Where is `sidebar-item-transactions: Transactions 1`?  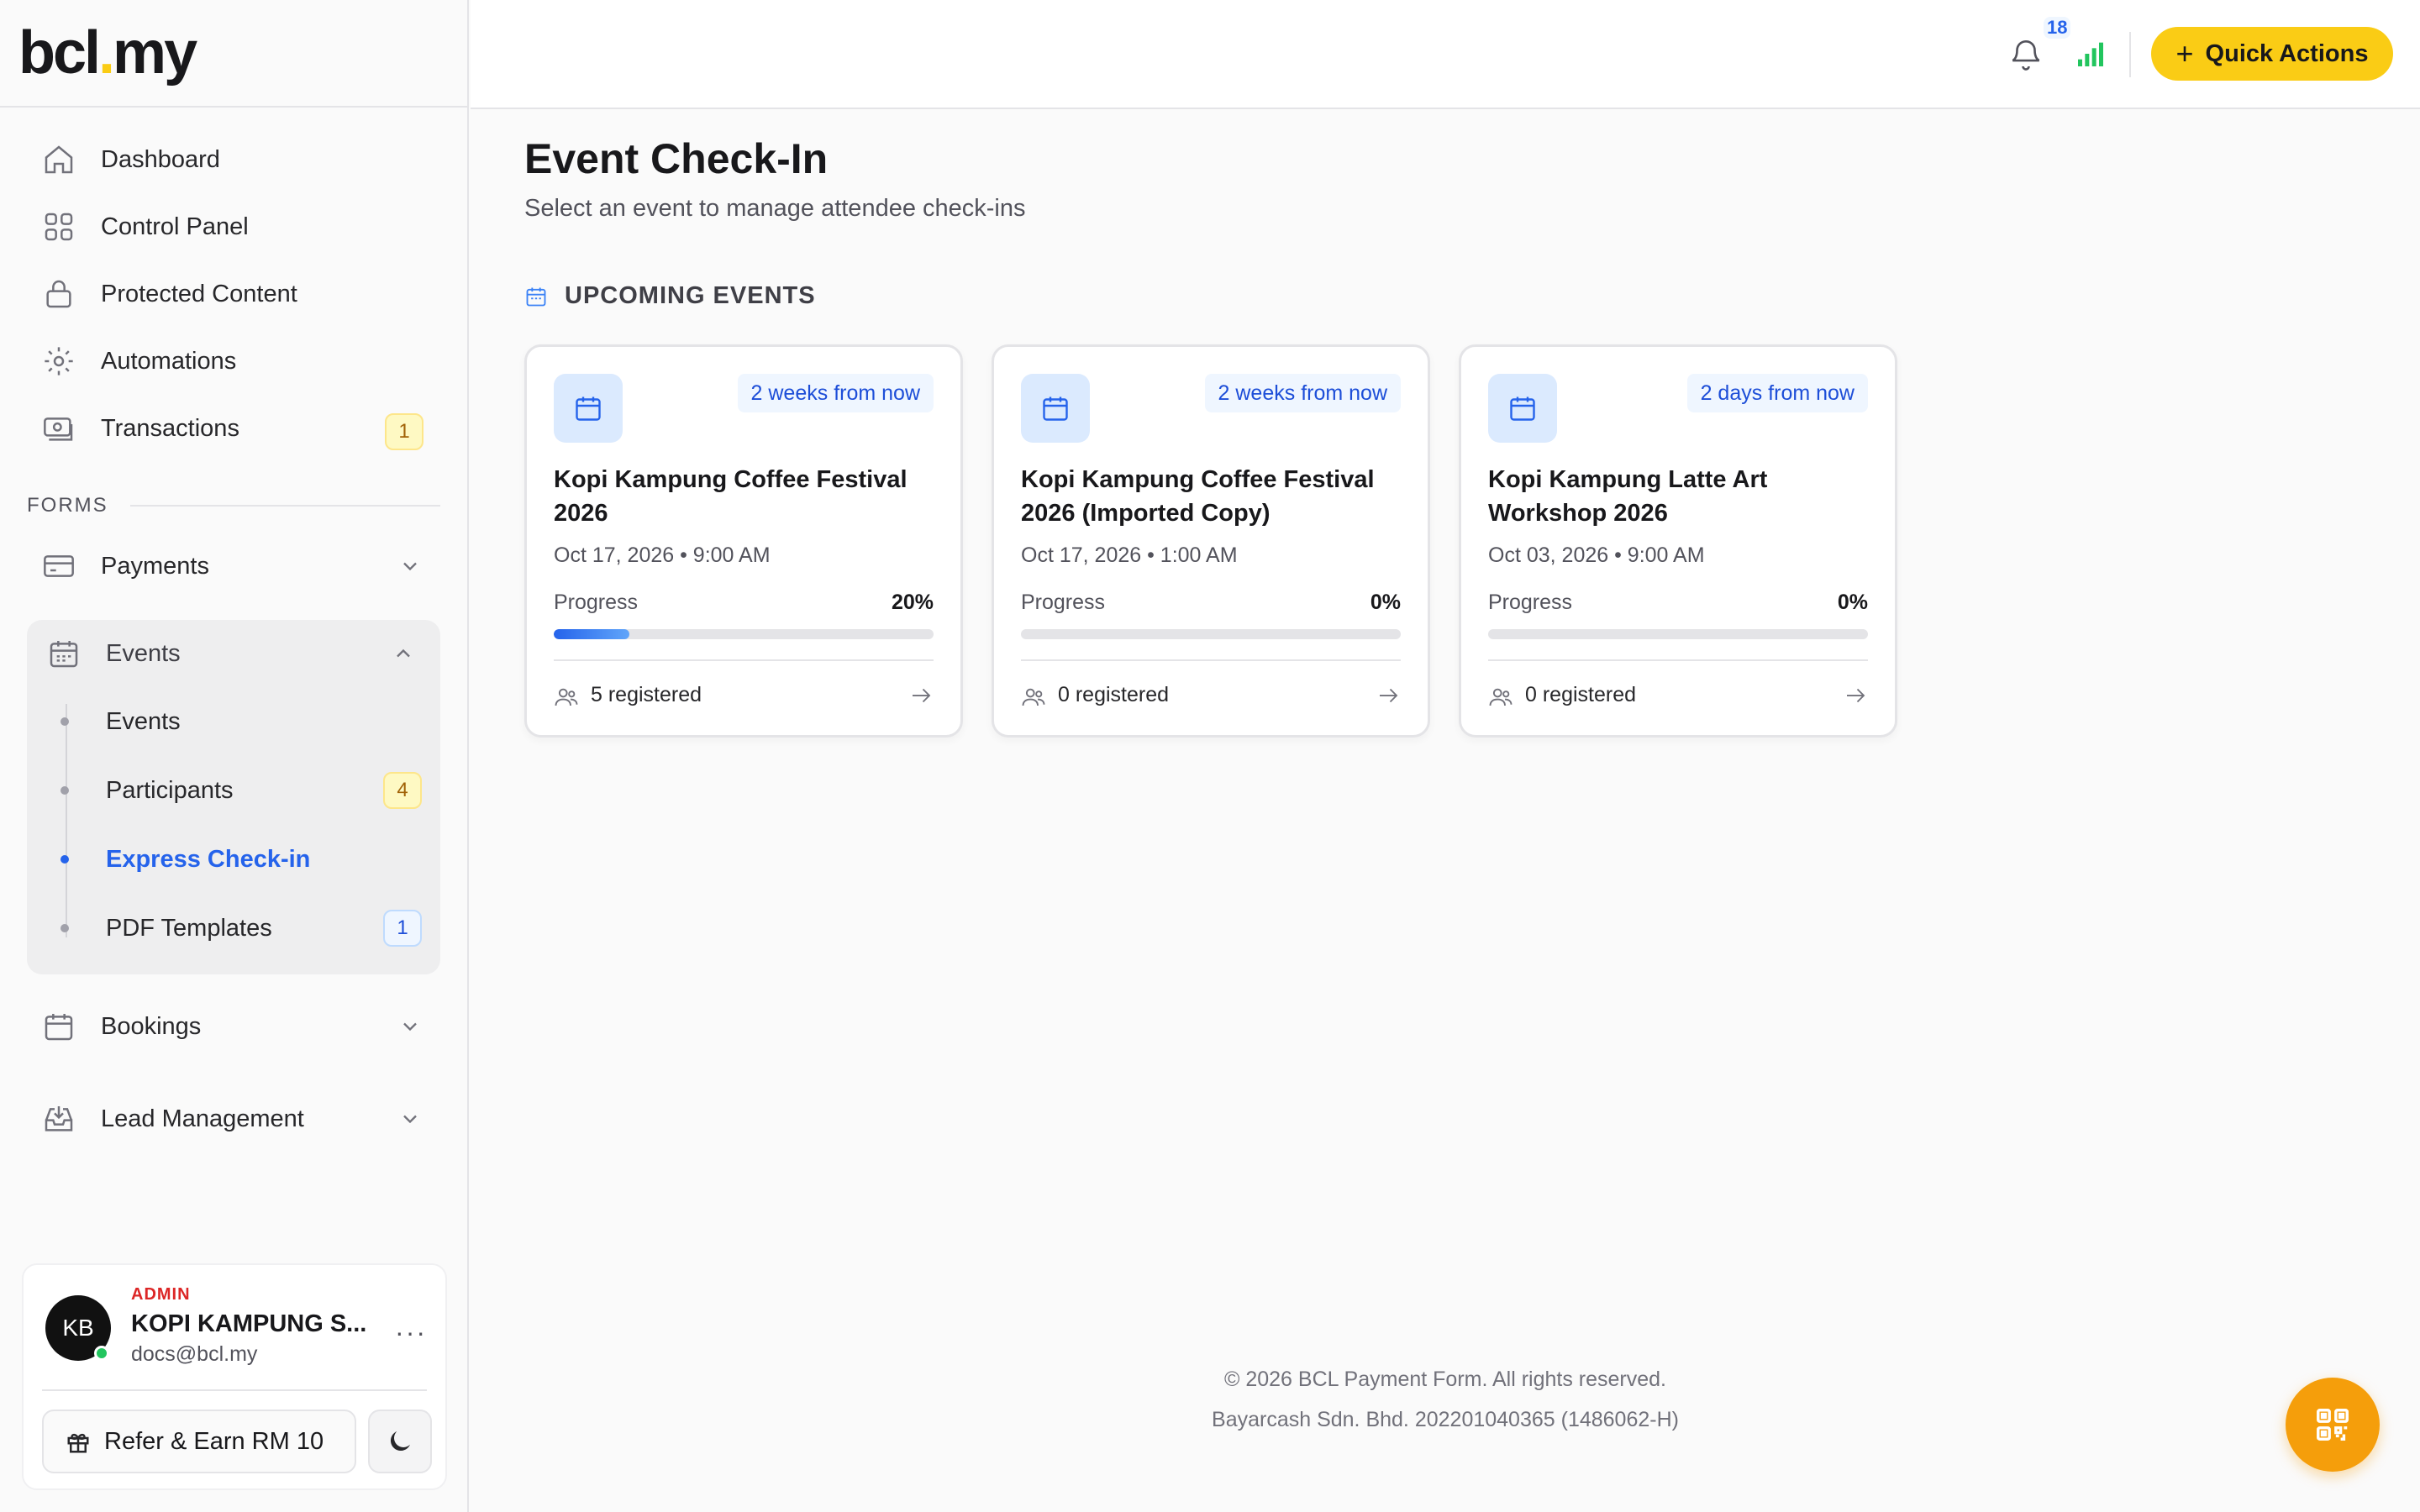
sidebar-item-transactions: Transactions 1 is located at coordinates (233, 428).